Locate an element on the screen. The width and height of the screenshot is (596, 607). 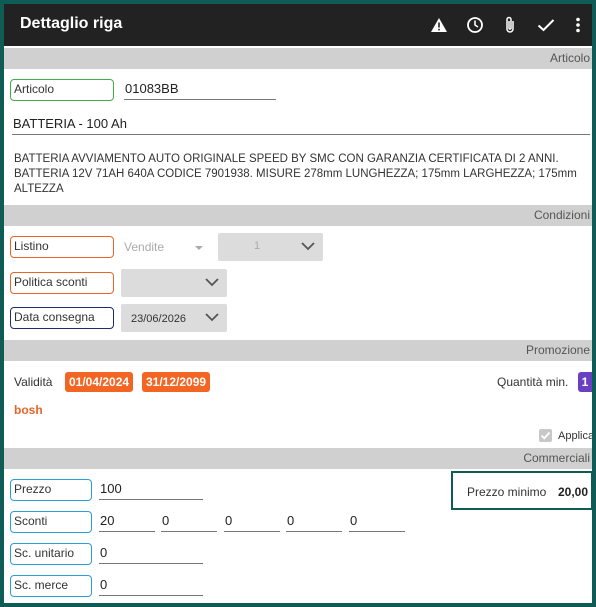
page-title: Dettaglio riga is located at coordinates (71, 23).